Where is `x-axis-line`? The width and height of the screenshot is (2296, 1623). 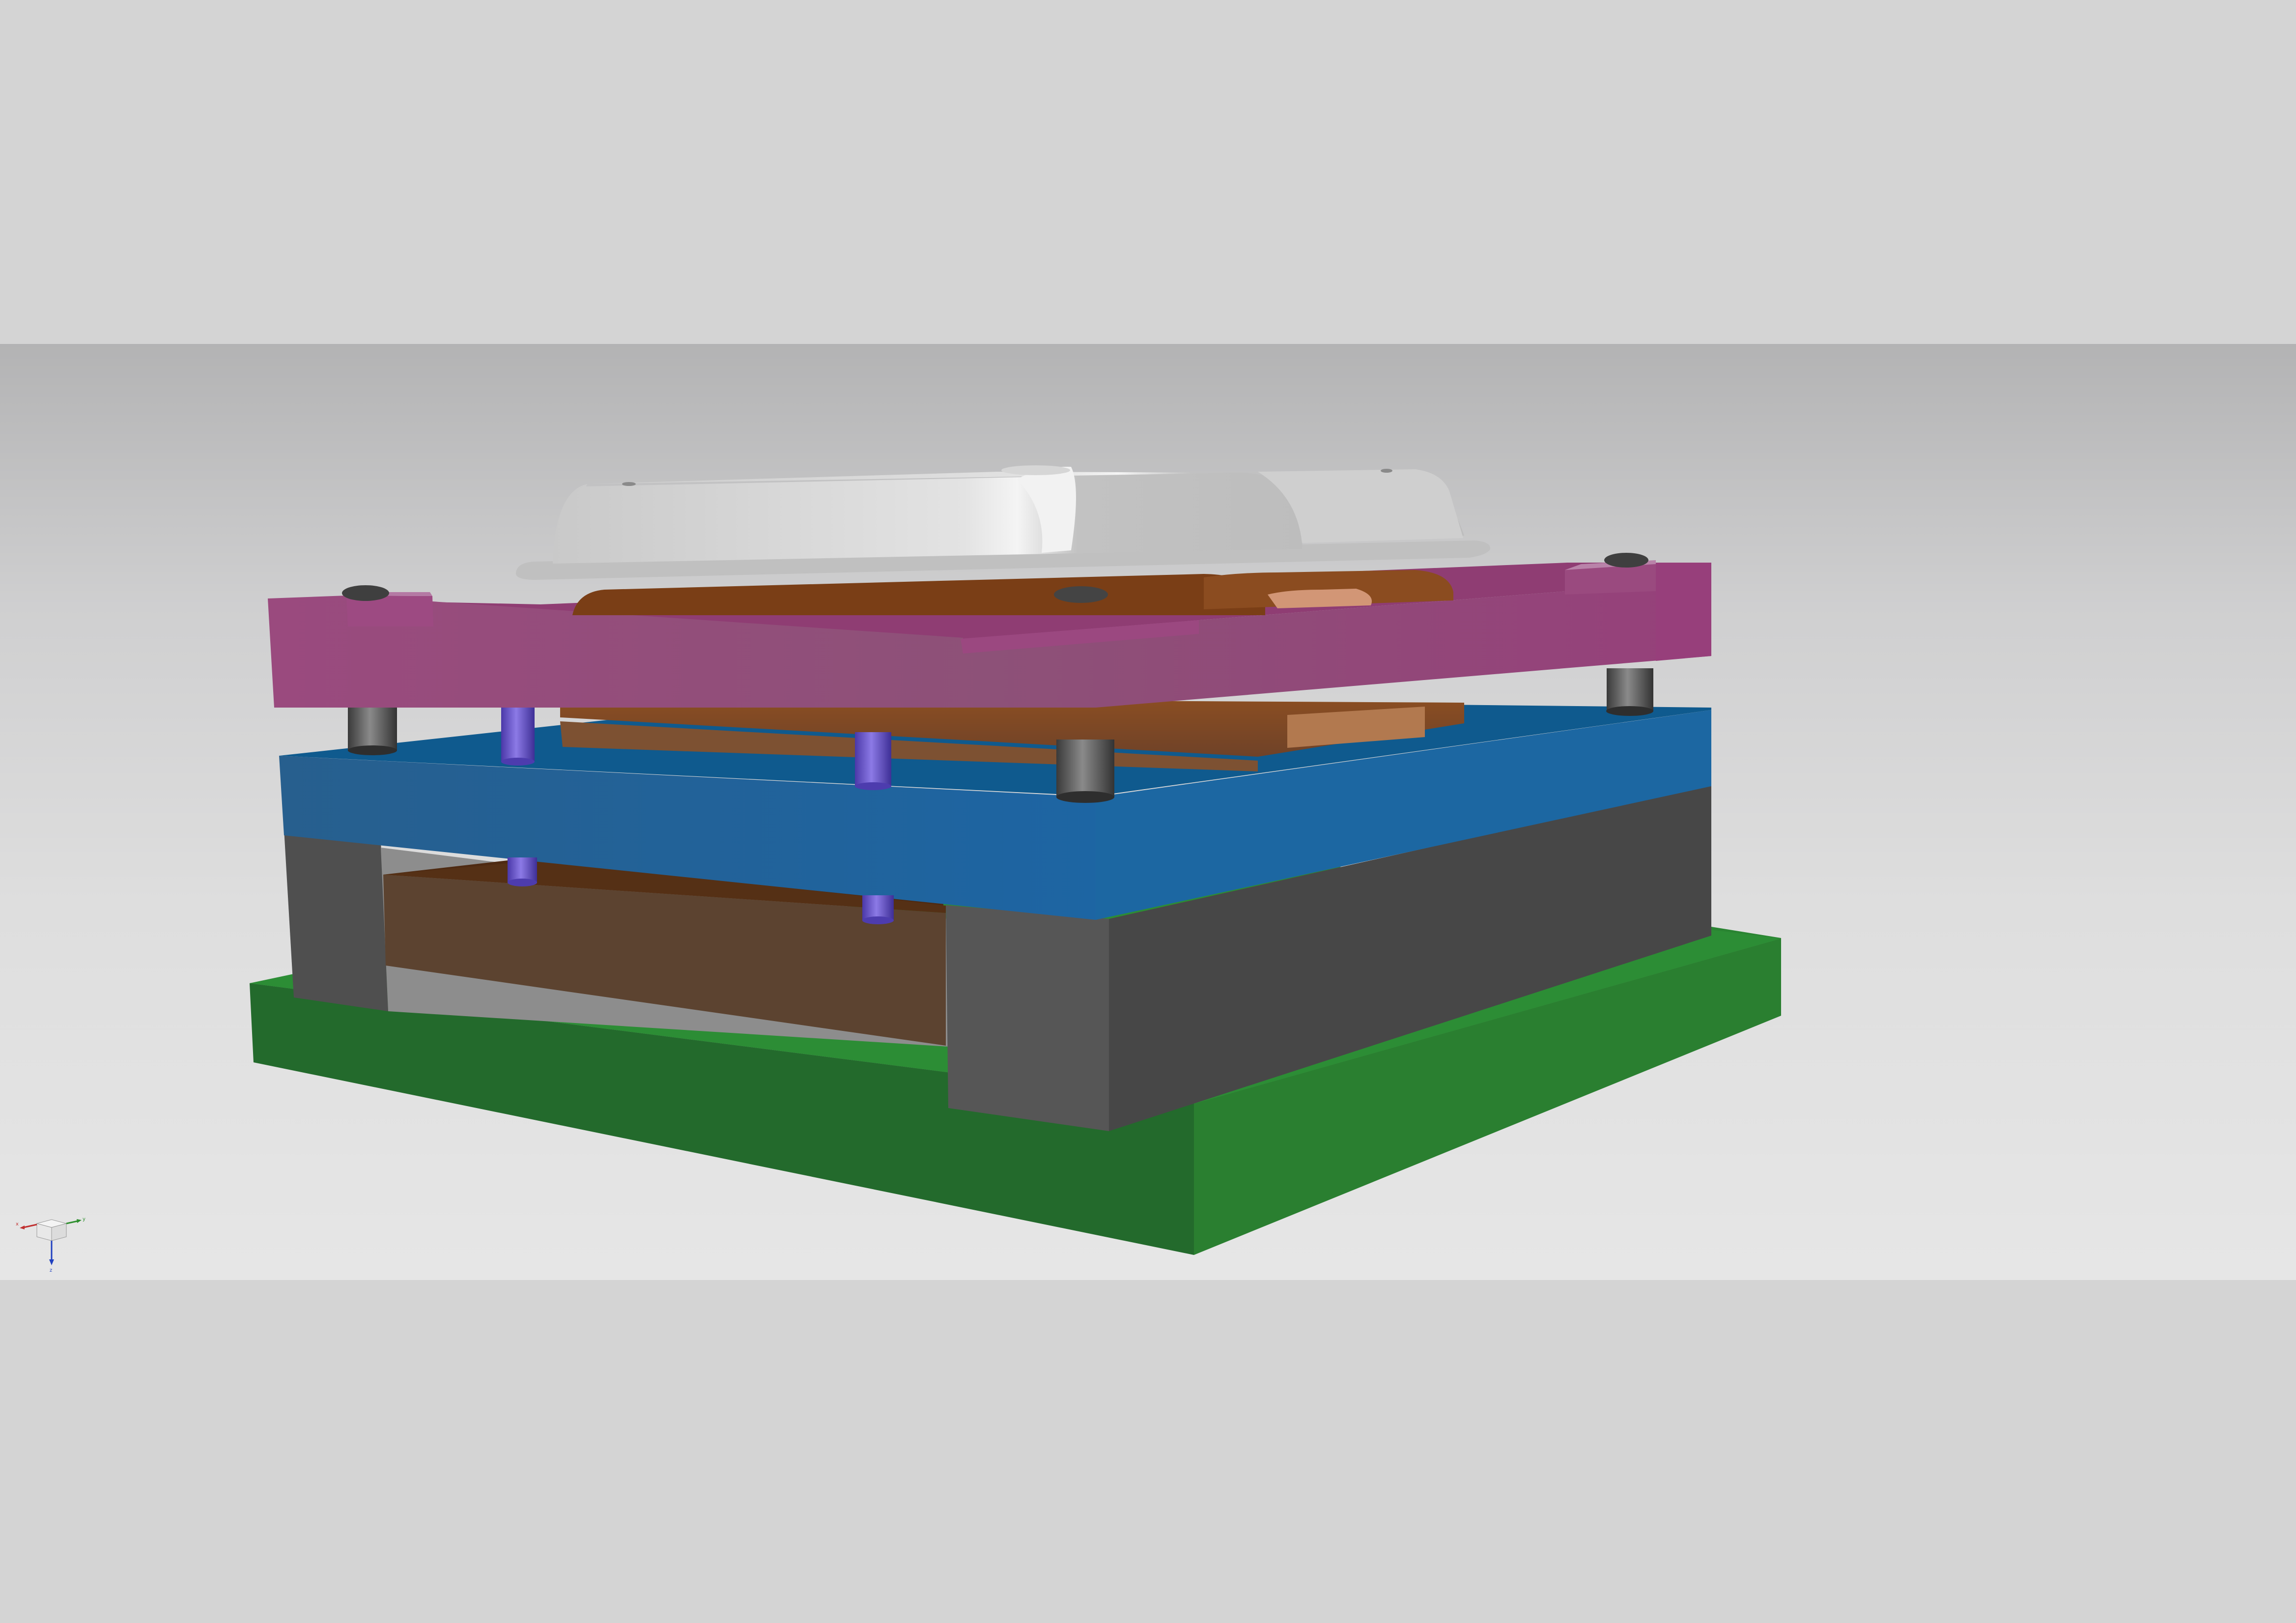 x-axis-line is located at coordinates (30, 1226).